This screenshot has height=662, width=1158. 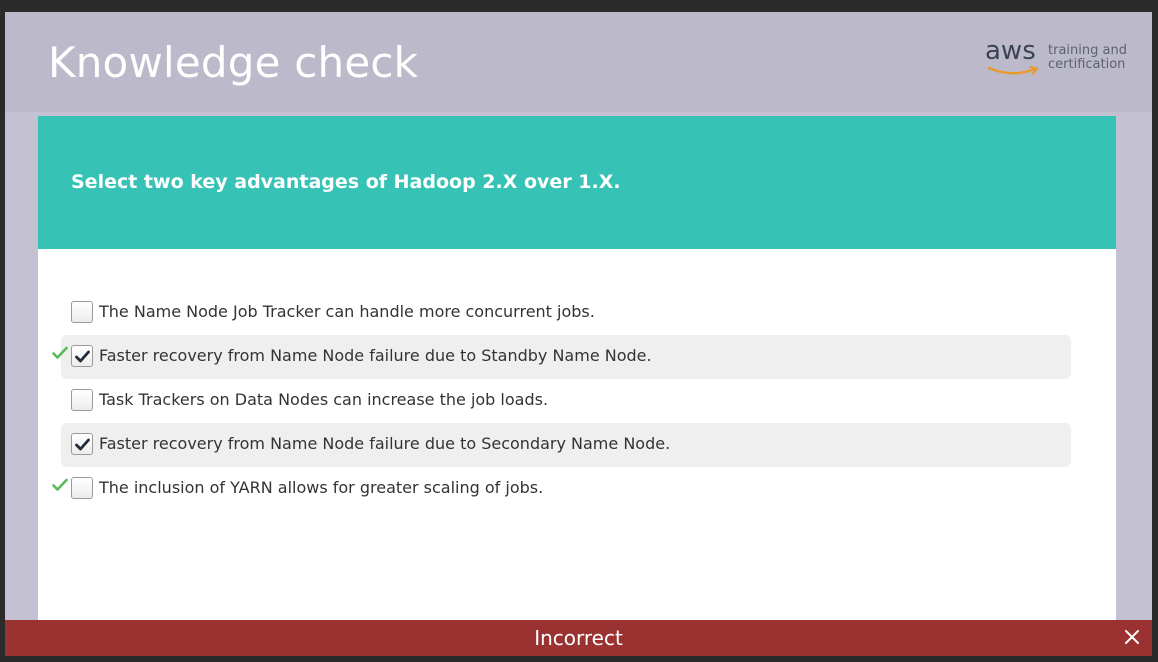 I want to click on logo-caption: training and certification, so click(x=1087, y=58).